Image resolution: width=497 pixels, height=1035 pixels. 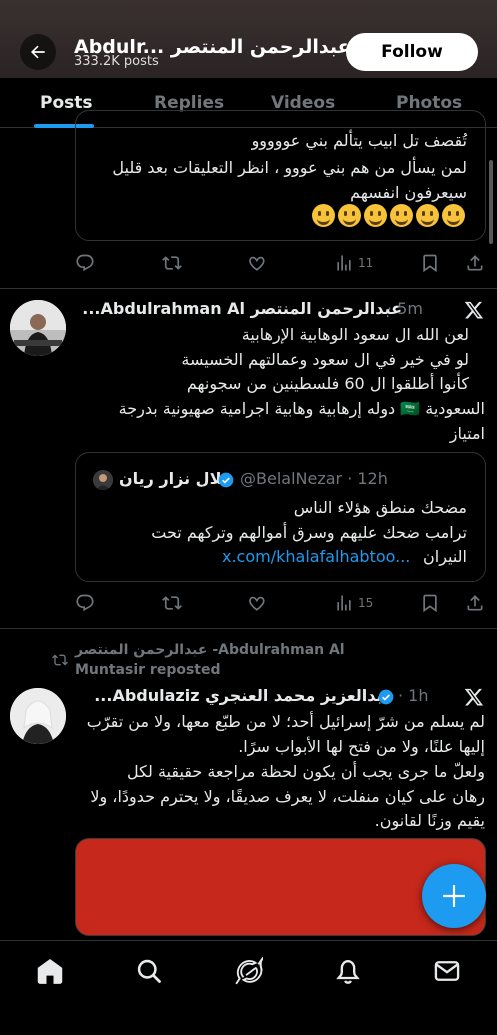 I want to click on arrow-left-icon, so click(x=38, y=52).